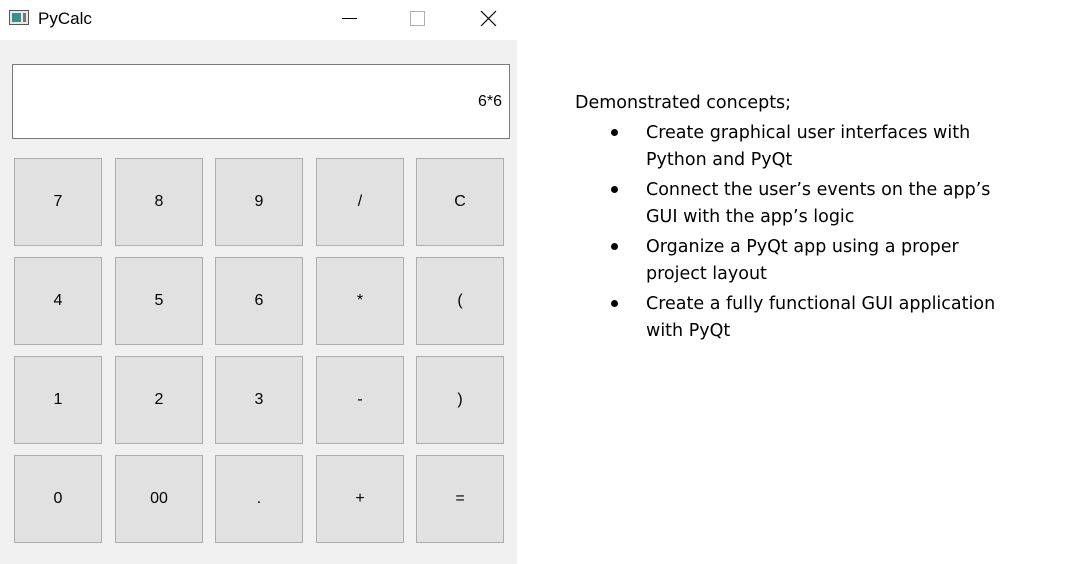 This screenshot has height=564, width=1073. I want to click on key-7-button: 7, so click(58, 202).